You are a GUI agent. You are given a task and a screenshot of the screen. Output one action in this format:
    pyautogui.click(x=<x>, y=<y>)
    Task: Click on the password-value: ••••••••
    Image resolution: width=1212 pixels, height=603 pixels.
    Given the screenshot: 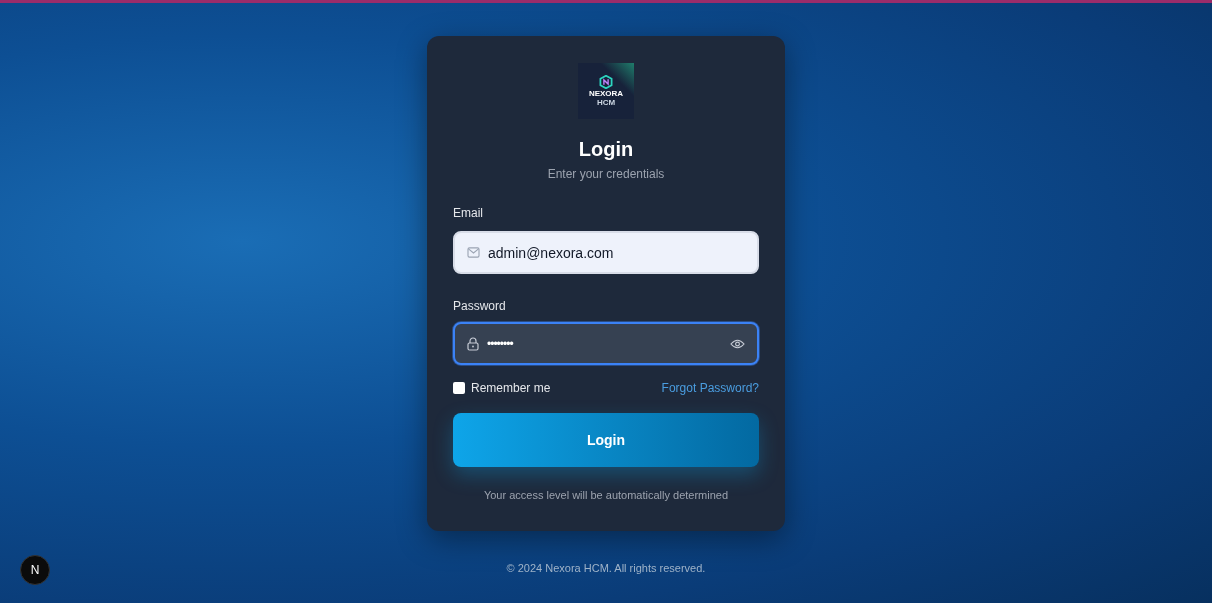 What is the action you would take?
    pyautogui.click(x=501, y=343)
    